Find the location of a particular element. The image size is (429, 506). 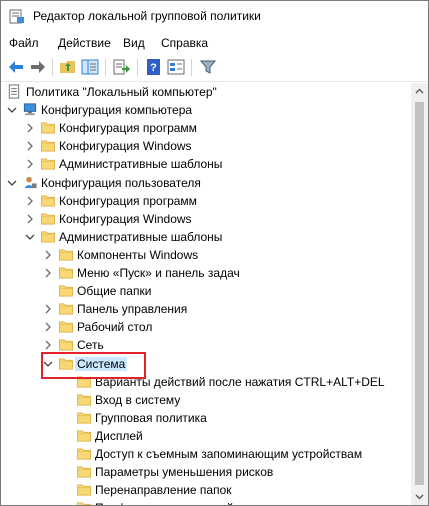

tree-item: Параметры уменьшения рисков is located at coordinates (207, 472).